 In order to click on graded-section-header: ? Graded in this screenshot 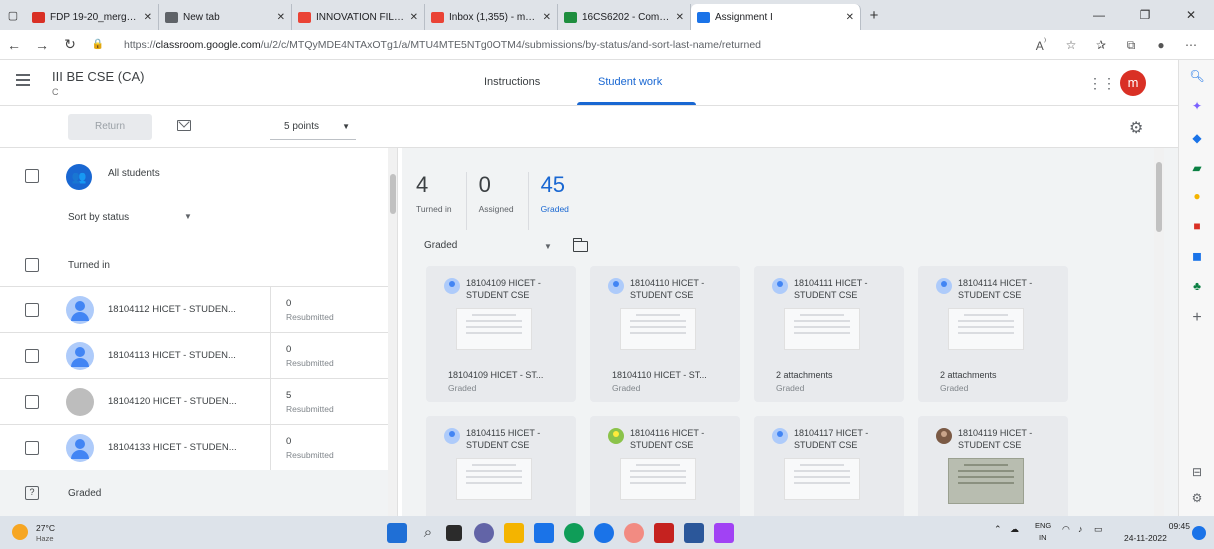, I will do `click(198, 493)`.